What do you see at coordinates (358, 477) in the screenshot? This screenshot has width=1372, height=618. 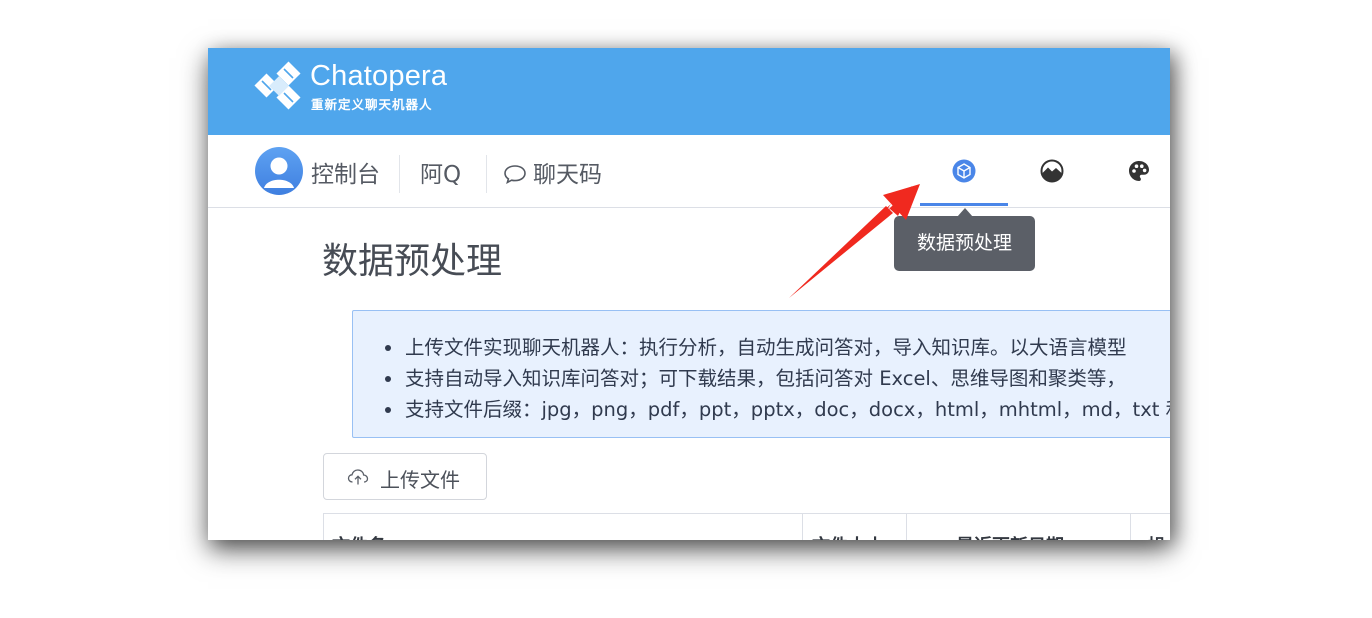 I see `cloud-upload-icon` at bounding box center [358, 477].